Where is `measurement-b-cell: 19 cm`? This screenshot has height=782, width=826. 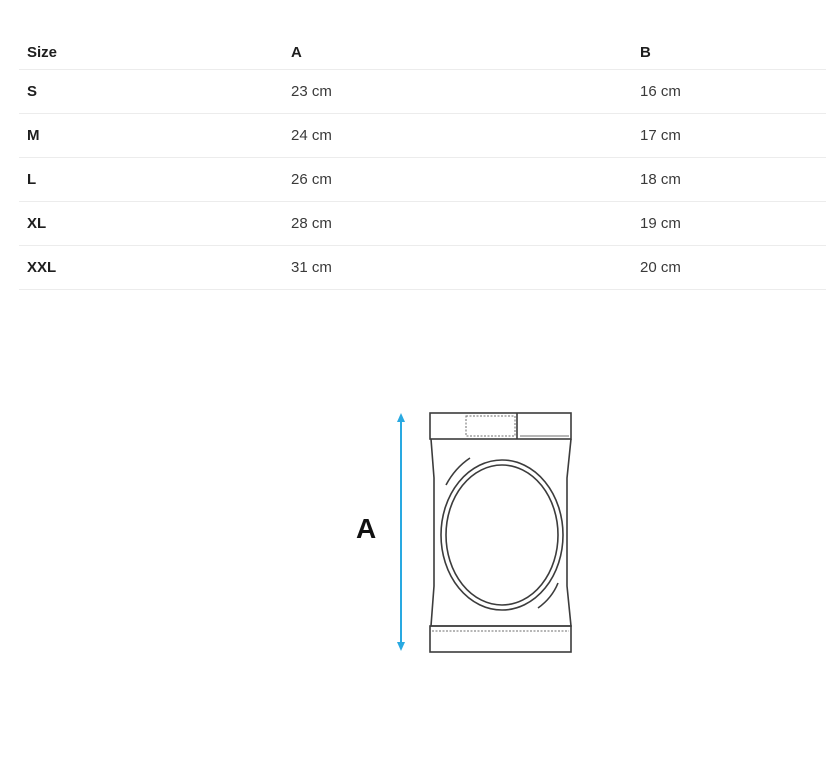
measurement-b-cell: 19 cm is located at coordinates (729, 223).